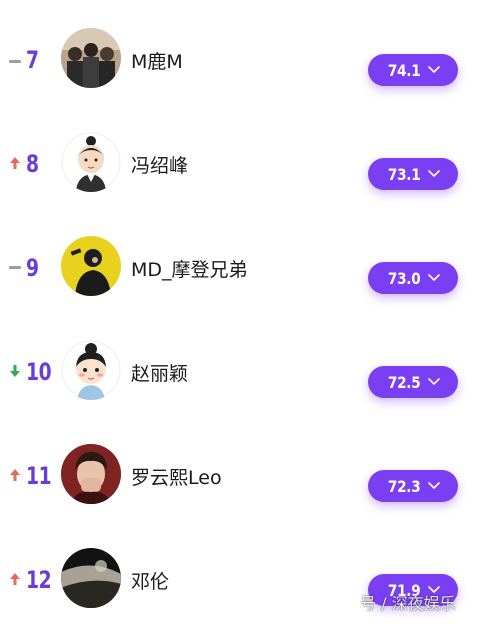 Image resolution: width=493 pixels, height=634 pixels. What do you see at coordinates (159, 164) in the screenshot?
I see `artist-name: 冯绍峰` at bounding box center [159, 164].